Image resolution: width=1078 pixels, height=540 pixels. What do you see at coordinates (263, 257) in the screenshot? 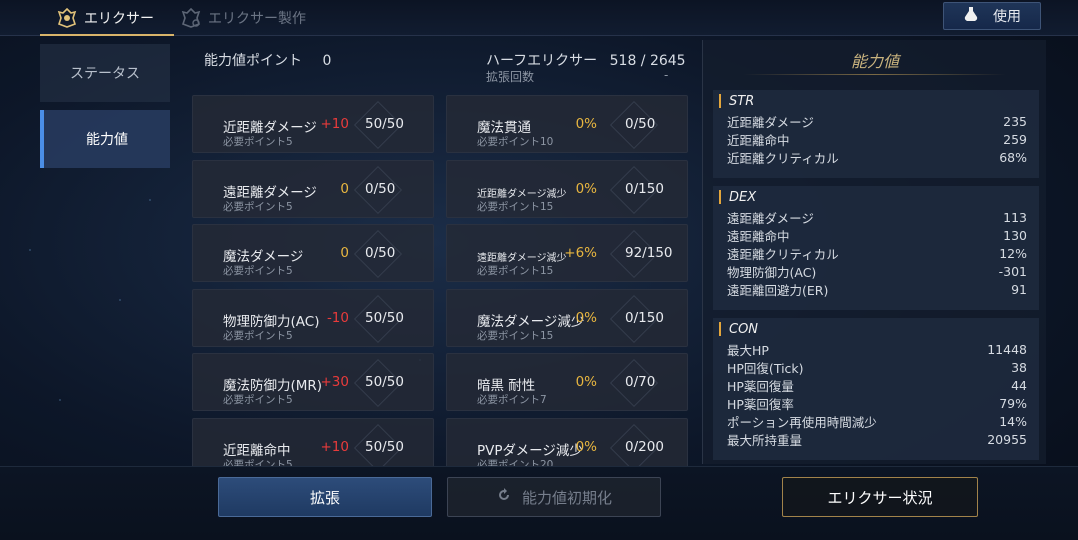
I see `ability-name: 魔法ダメージ` at bounding box center [263, 257].